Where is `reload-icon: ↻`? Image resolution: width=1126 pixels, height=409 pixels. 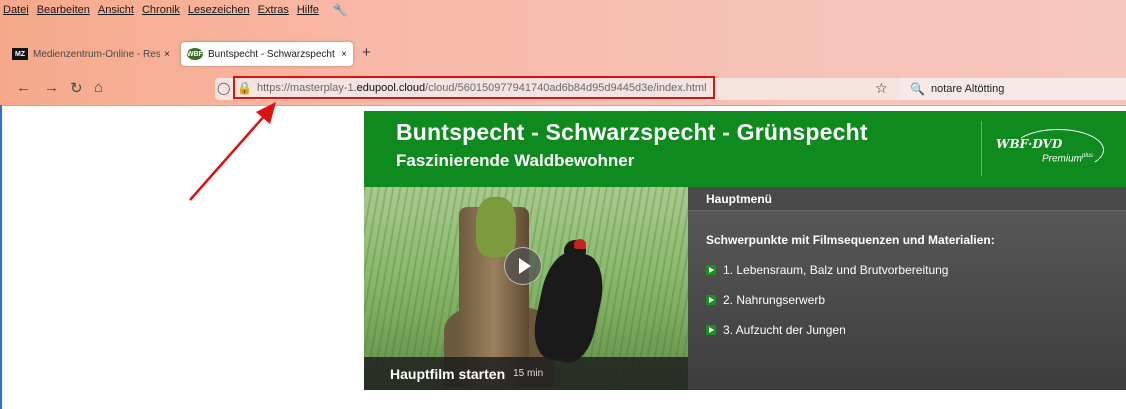 reload-icon: ↻ is located at coordinates (76, 88).